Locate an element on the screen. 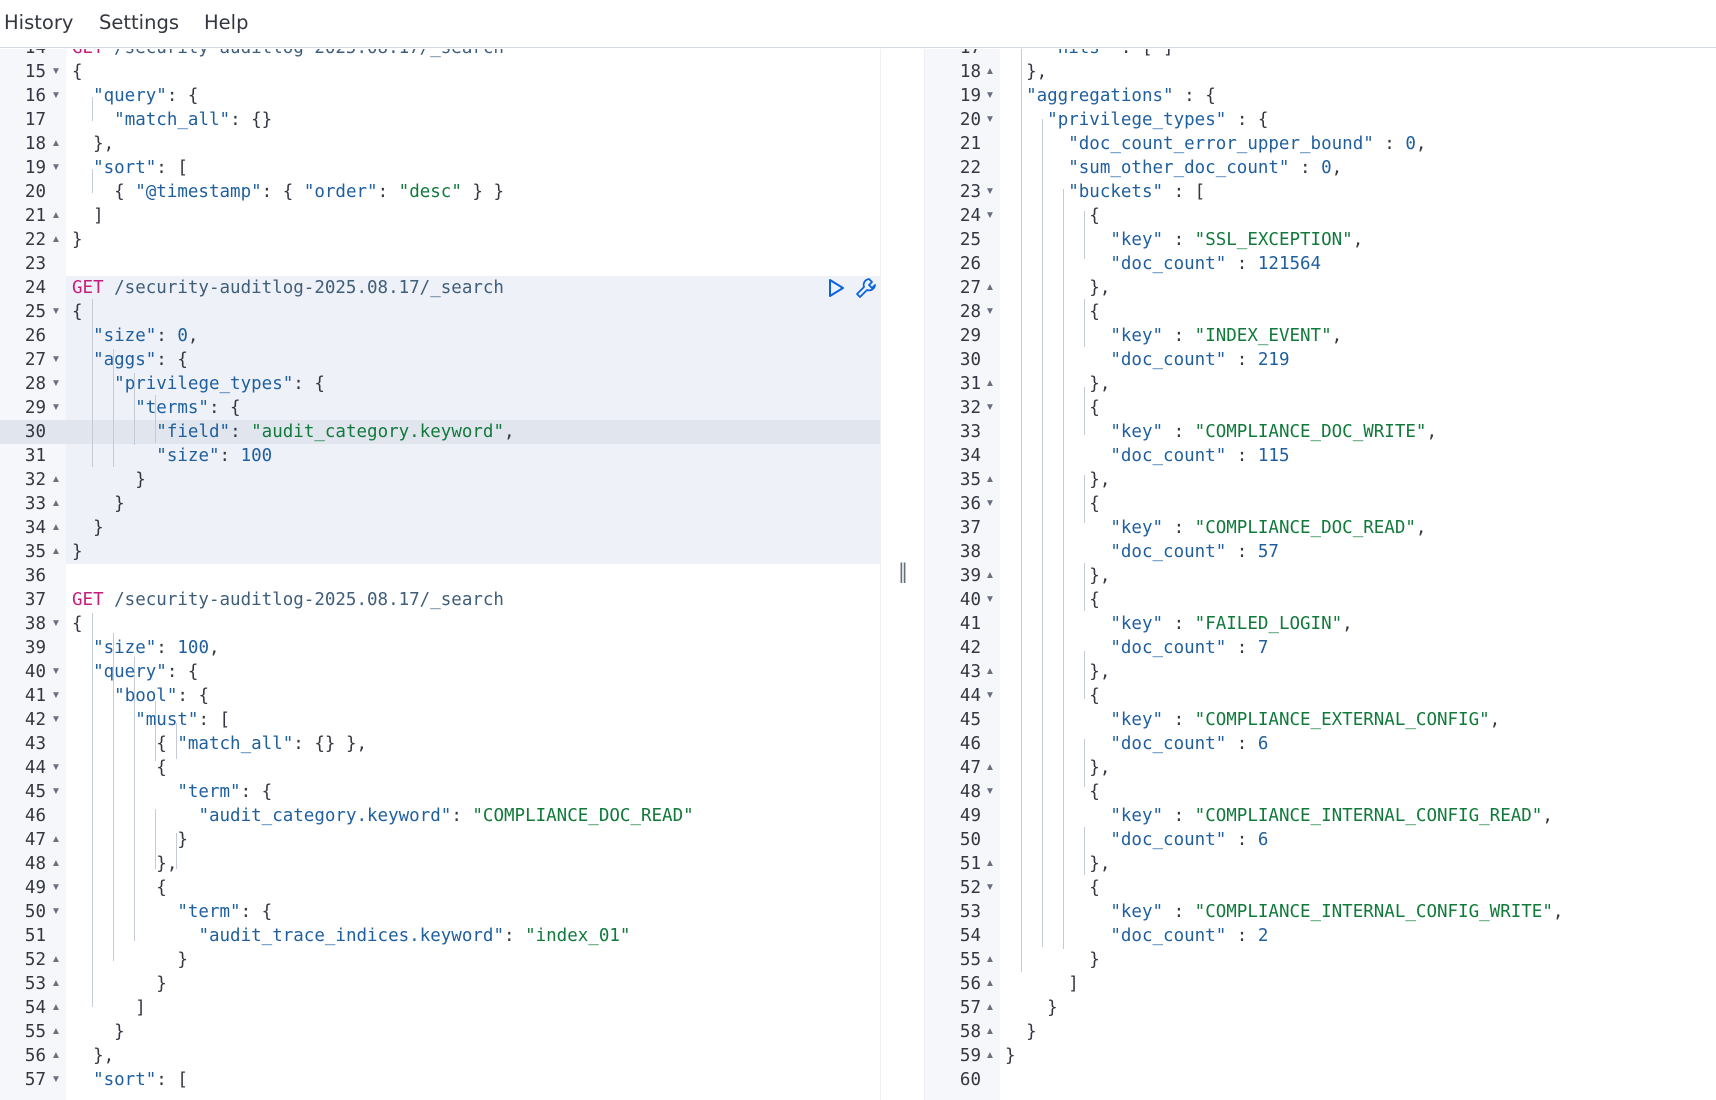 The height and width of the screenshot is (1100, 1716). code-line: 48 ▲ }, is located at coordinates (440, 864).